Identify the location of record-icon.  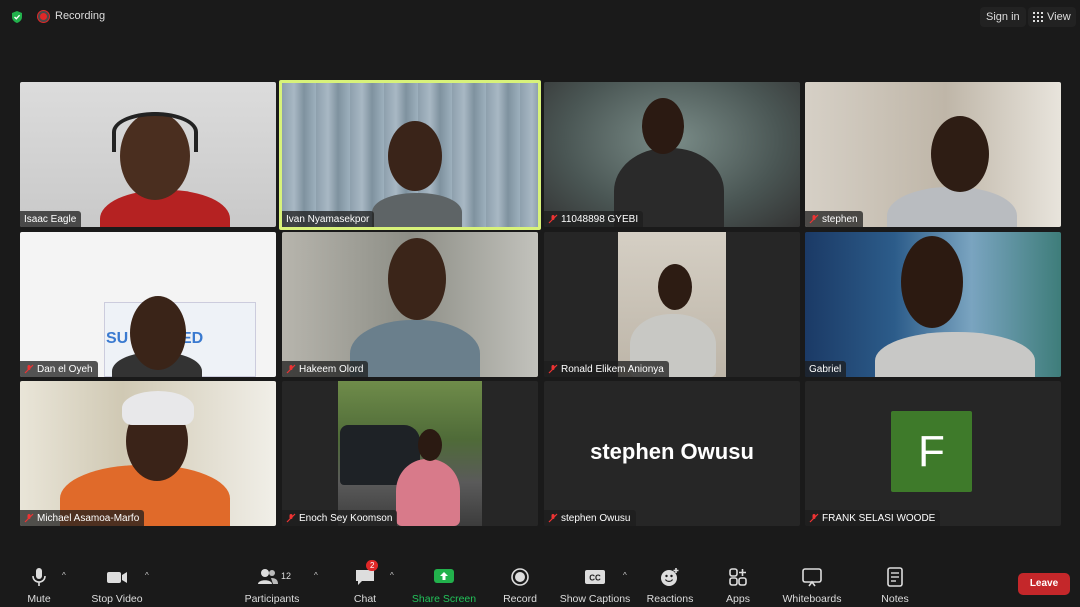
(520, 577).